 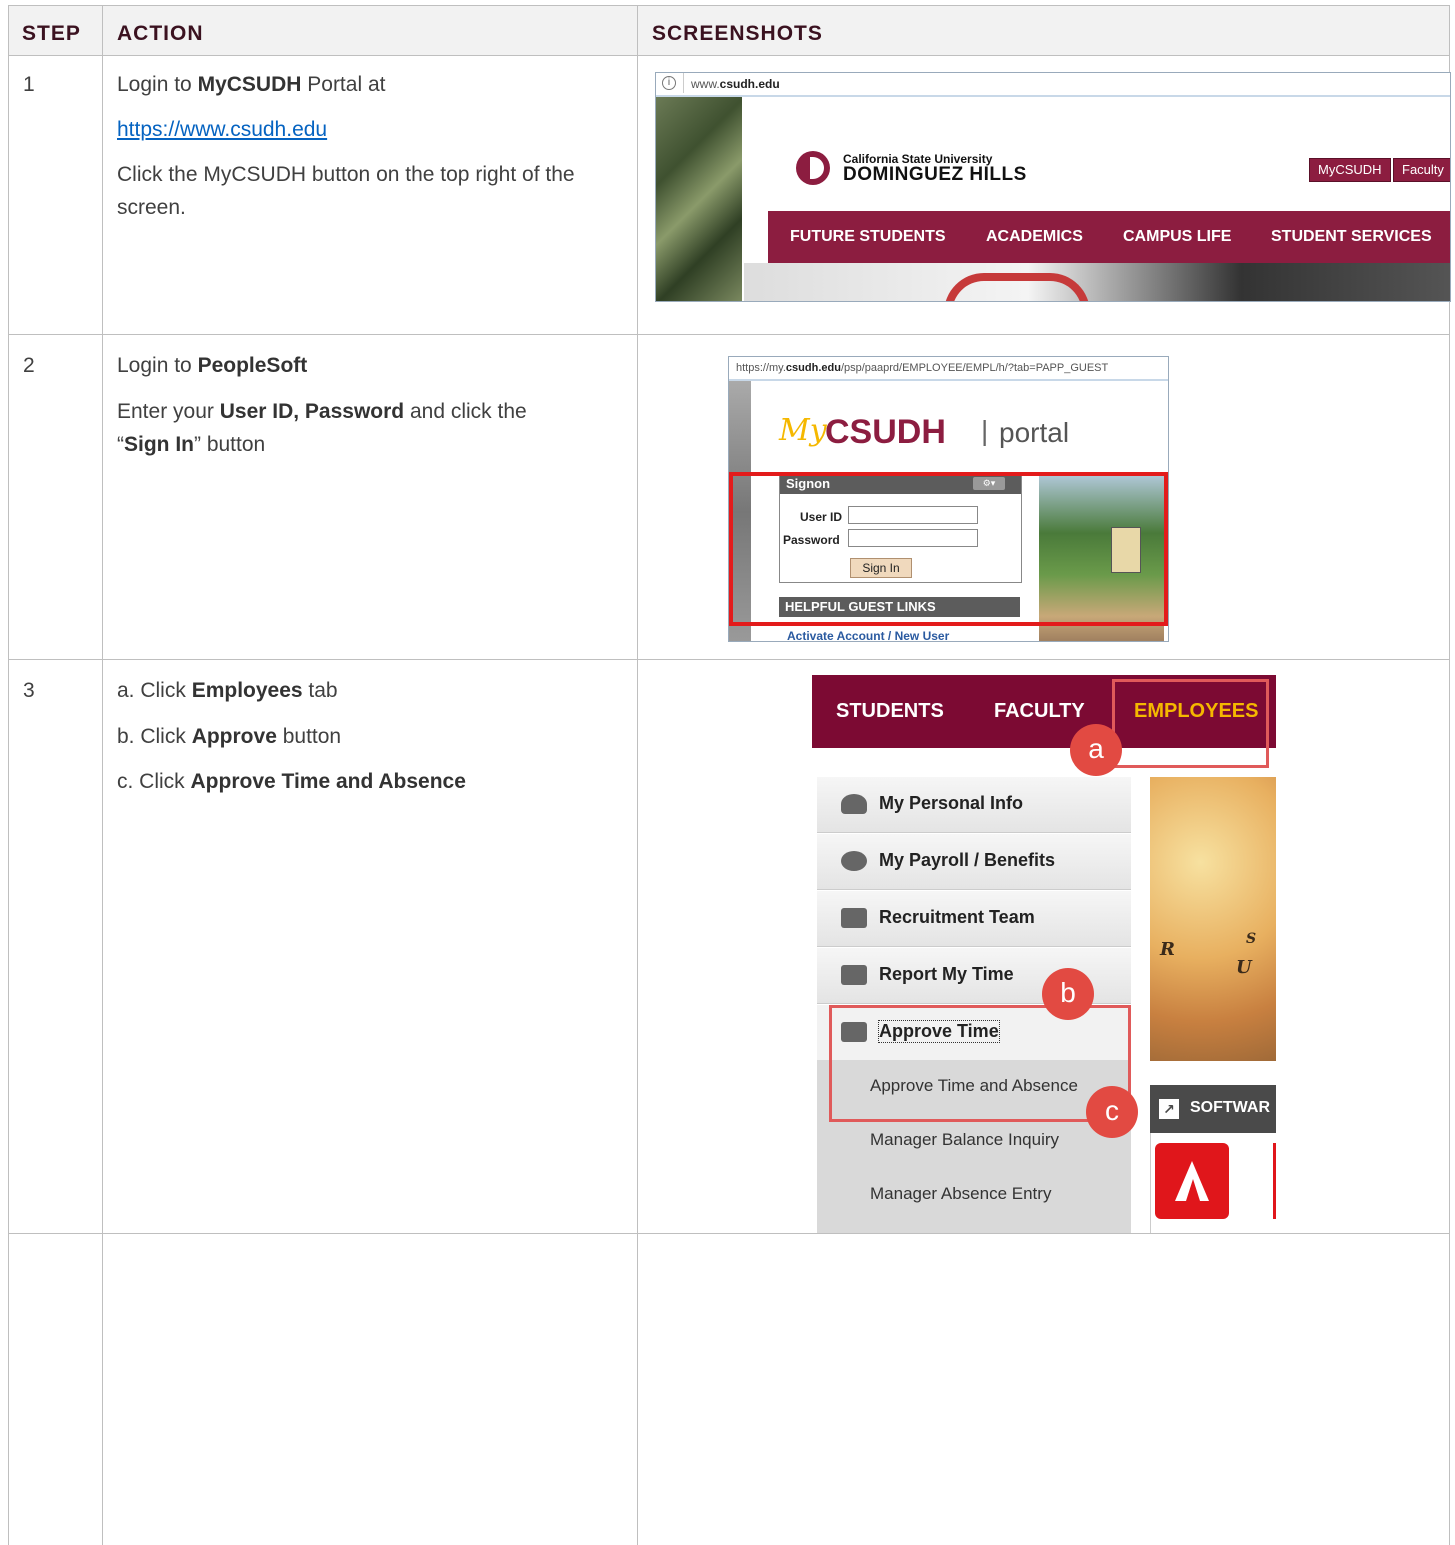 I want to click on step3-instruction-b: b. Click Approve button, so click(x=229, y=736).